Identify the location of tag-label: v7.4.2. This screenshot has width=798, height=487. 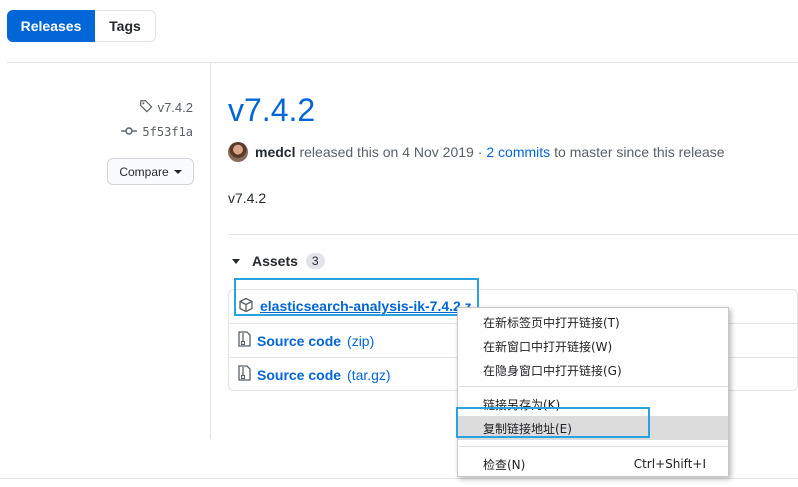
(175, 107).